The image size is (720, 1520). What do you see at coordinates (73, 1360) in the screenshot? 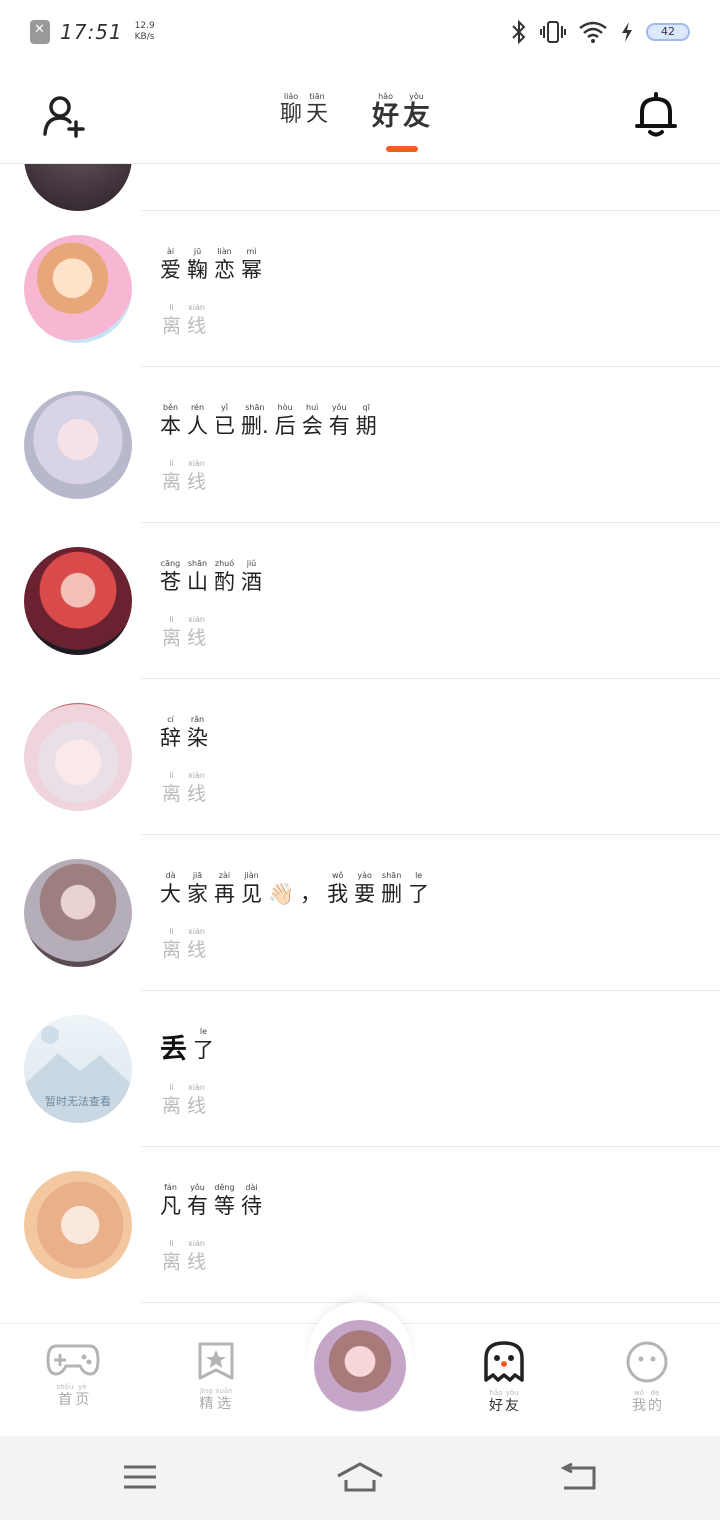
I see `gamepad-icon` at bounding box center [73, 1360].